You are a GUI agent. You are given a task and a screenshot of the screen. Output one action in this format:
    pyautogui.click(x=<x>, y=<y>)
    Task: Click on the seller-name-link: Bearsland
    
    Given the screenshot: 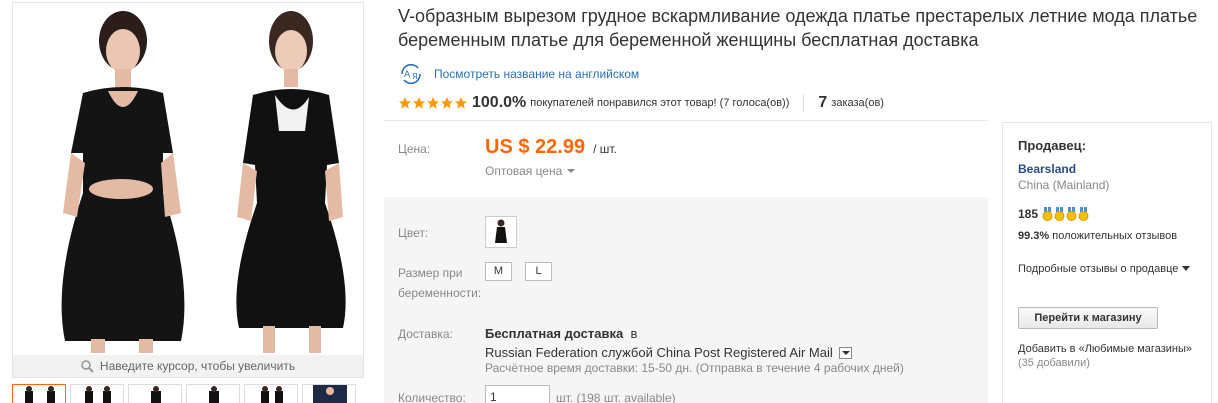 What is the action you would take?
    pyautogui.click(x=1047, y=169)
    